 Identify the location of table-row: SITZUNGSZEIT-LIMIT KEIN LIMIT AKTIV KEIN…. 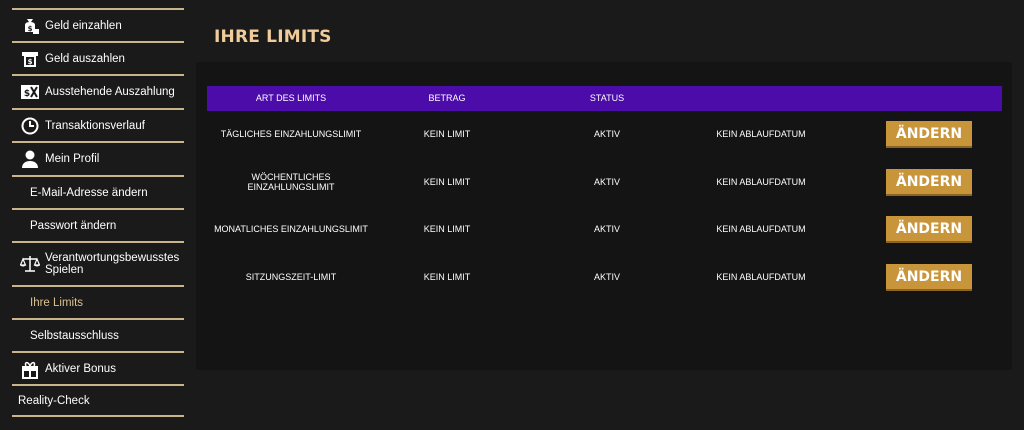
(604, 277).